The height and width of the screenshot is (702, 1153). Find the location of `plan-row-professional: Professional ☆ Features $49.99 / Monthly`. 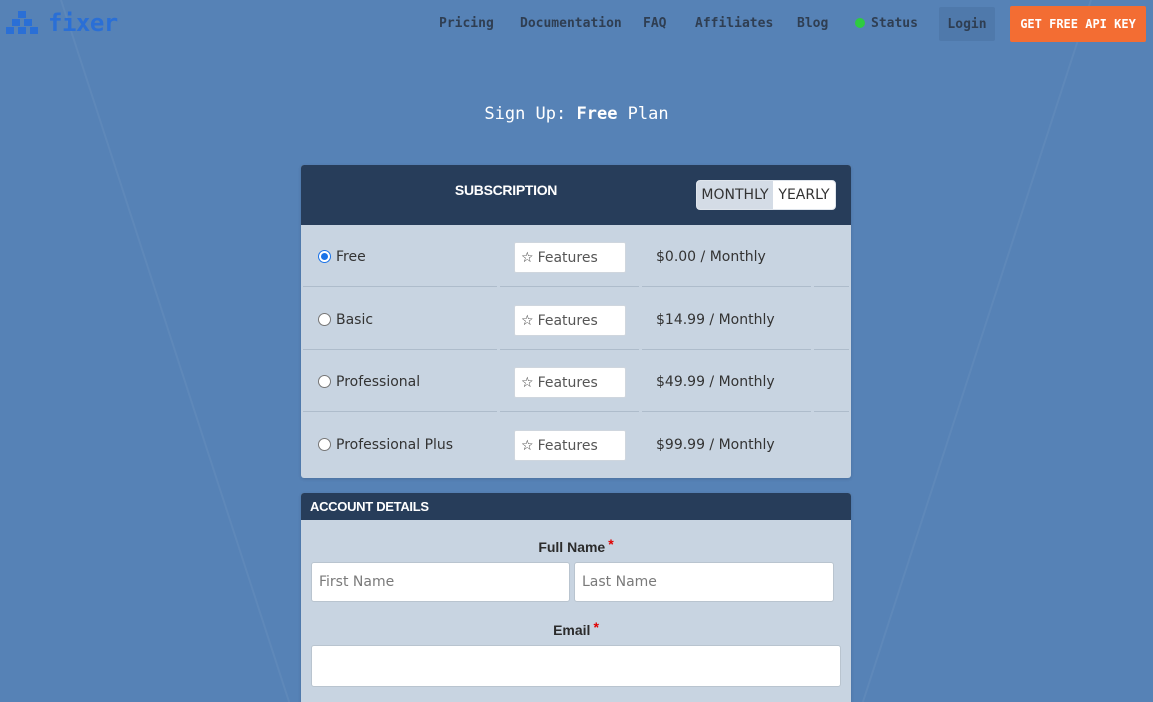

plan-row-professional: Professional ☆ Features $49.99 / Monthly is located at coordinates (576, 381).